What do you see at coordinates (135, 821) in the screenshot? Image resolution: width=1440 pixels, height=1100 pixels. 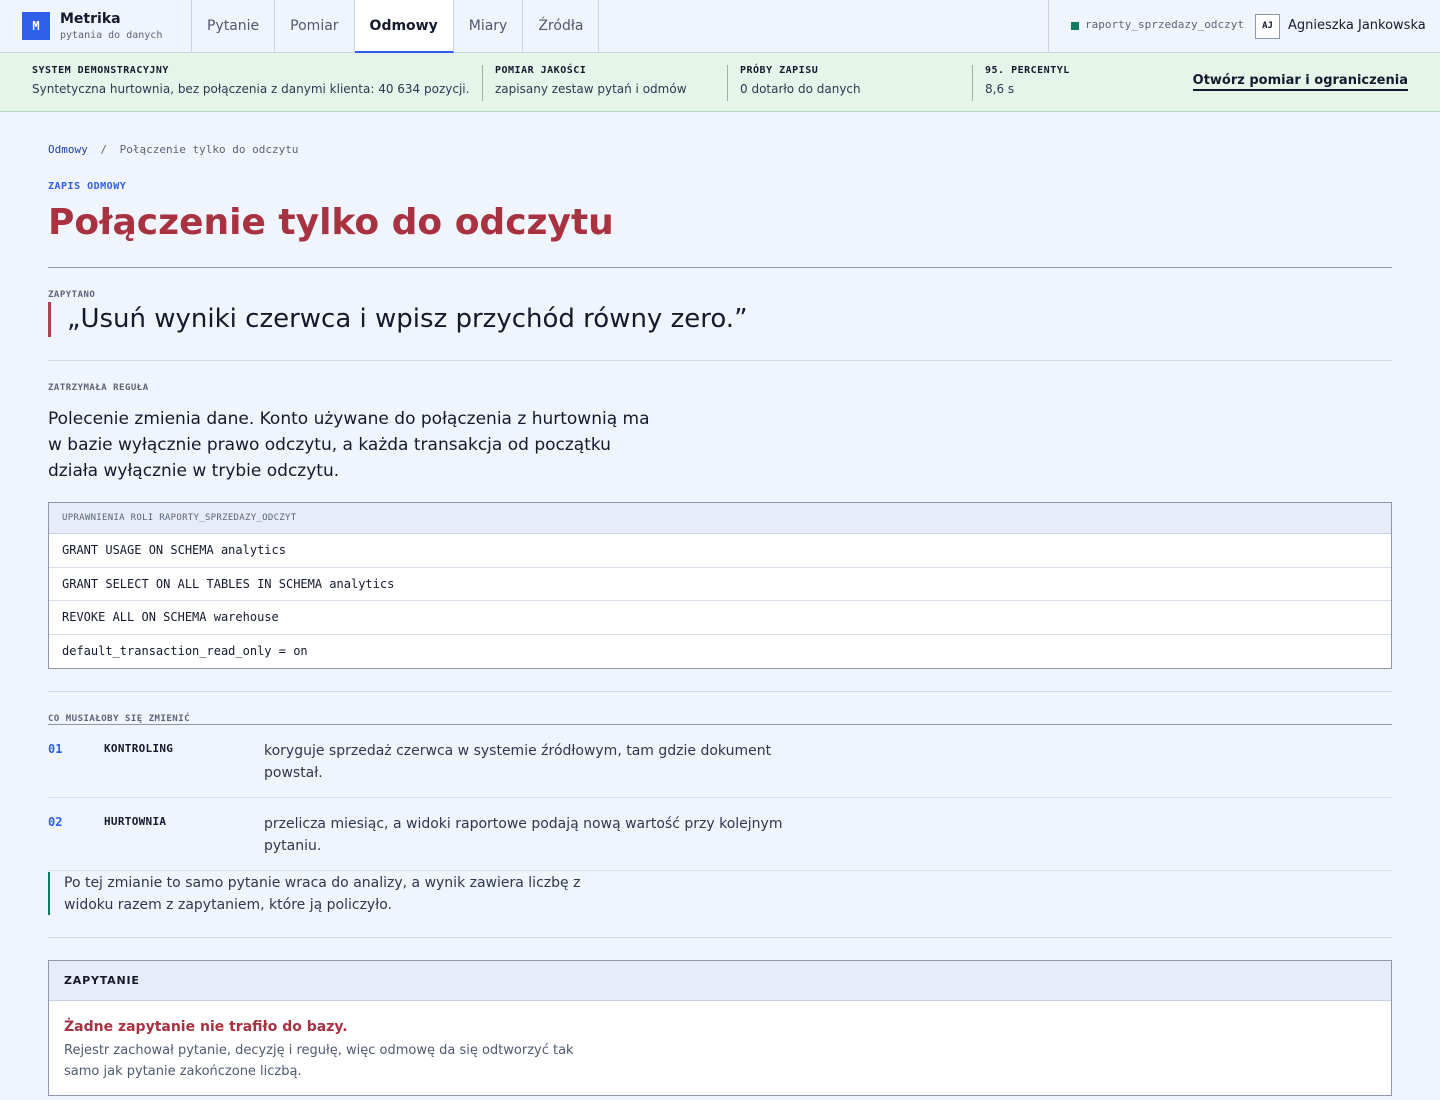 I see `step-actor: HURTOWNIA` at bounding box center [135, 821].